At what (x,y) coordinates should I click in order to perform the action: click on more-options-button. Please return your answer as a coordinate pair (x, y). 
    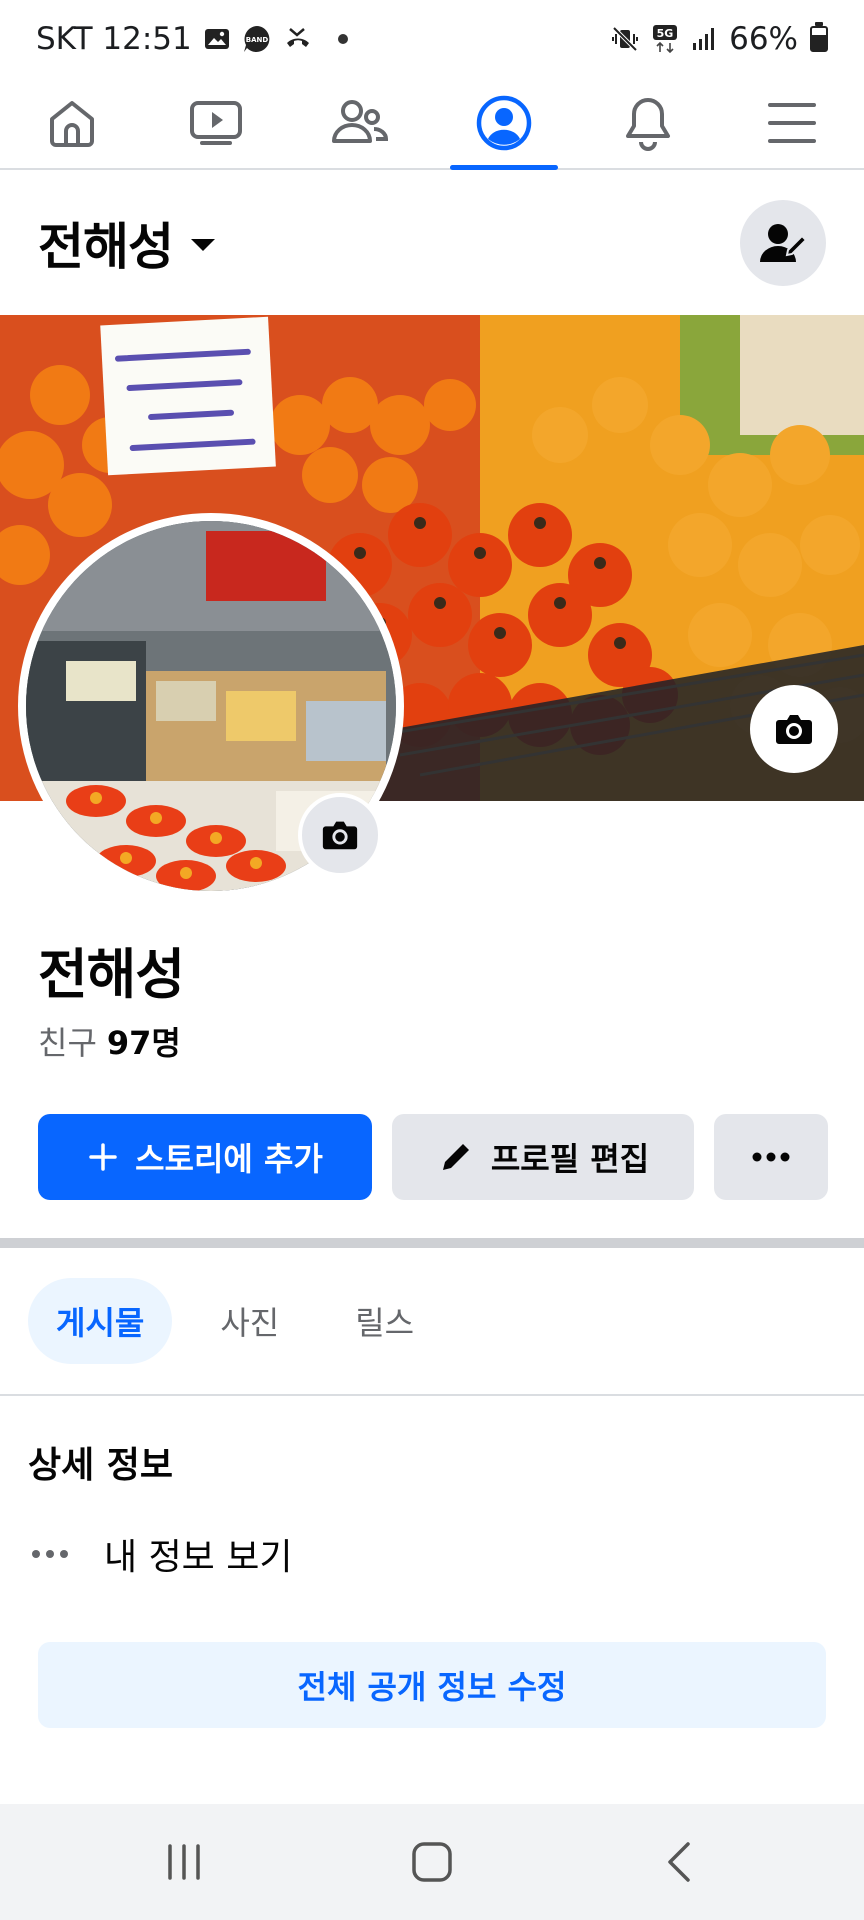
    Looking at the image, I should click on (771, 1157).